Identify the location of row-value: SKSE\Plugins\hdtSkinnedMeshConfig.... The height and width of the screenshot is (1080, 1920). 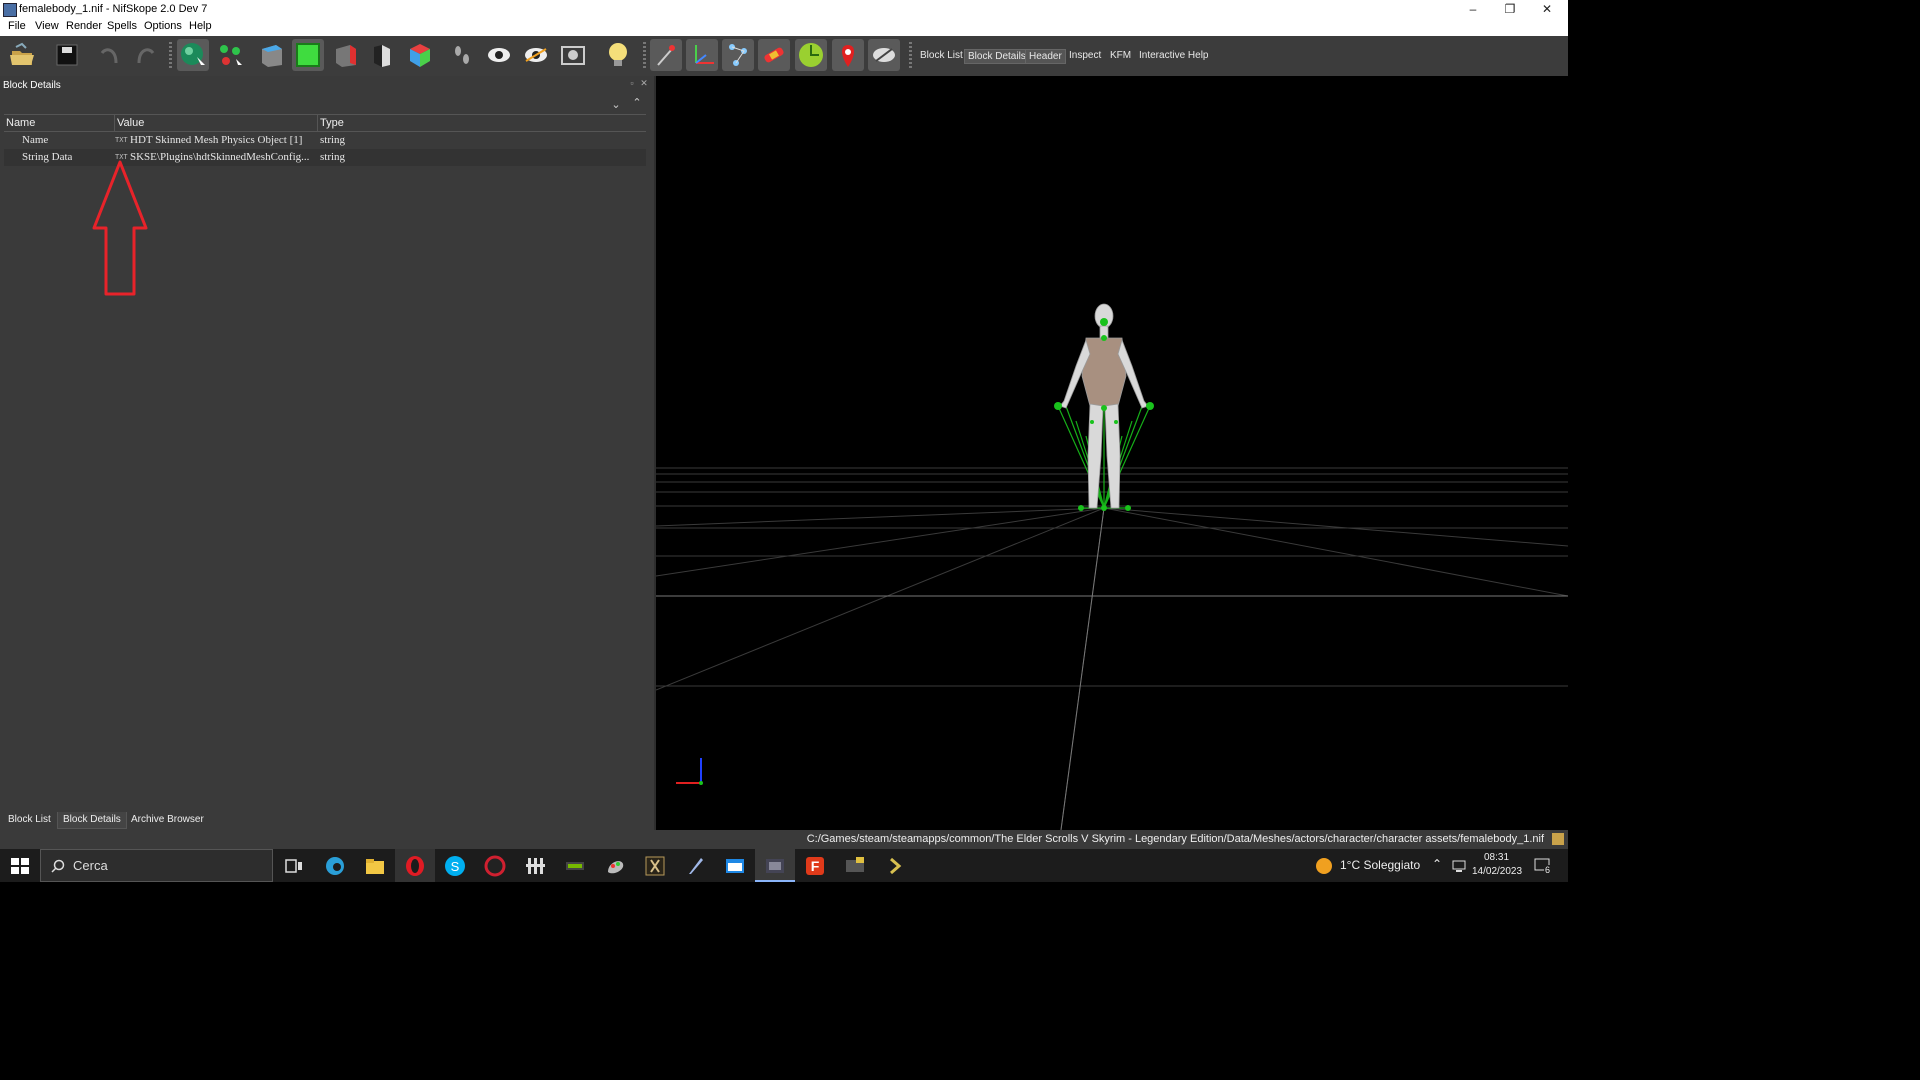
(219, 157).